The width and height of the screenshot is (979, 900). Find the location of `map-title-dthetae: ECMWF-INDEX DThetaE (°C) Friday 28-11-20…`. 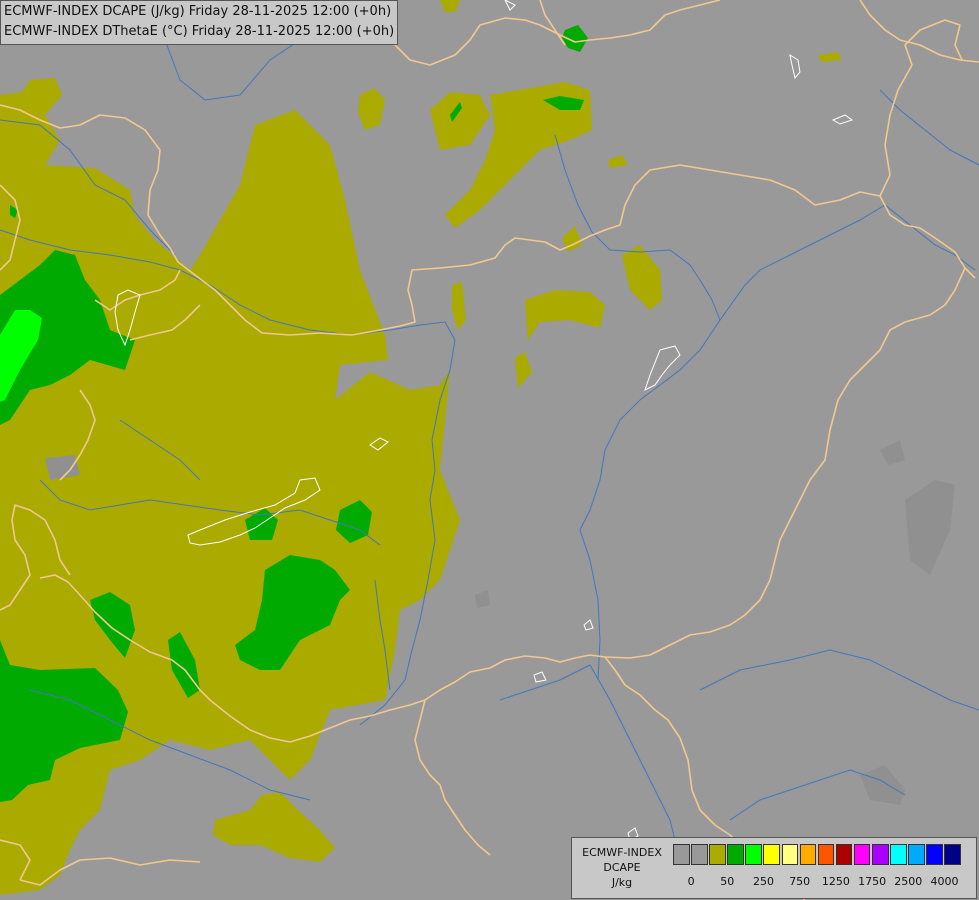

map-title-dthetae: ECMWF-INDEX DThetaE (°C) Friday 28-11-20… is located at coordinates (199, 31).